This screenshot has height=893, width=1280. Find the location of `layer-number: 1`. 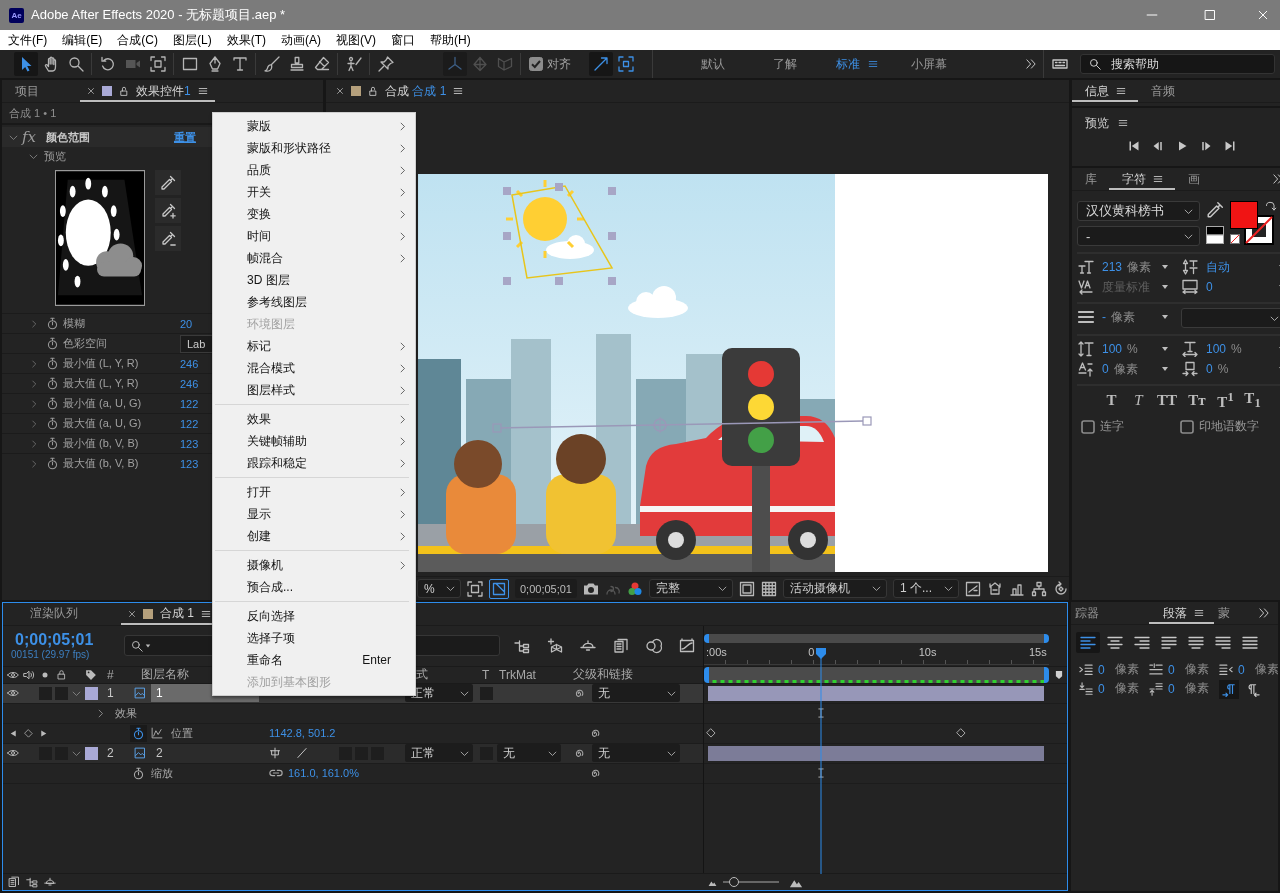

layer-number: 1 is located at coordinates (110, 693).